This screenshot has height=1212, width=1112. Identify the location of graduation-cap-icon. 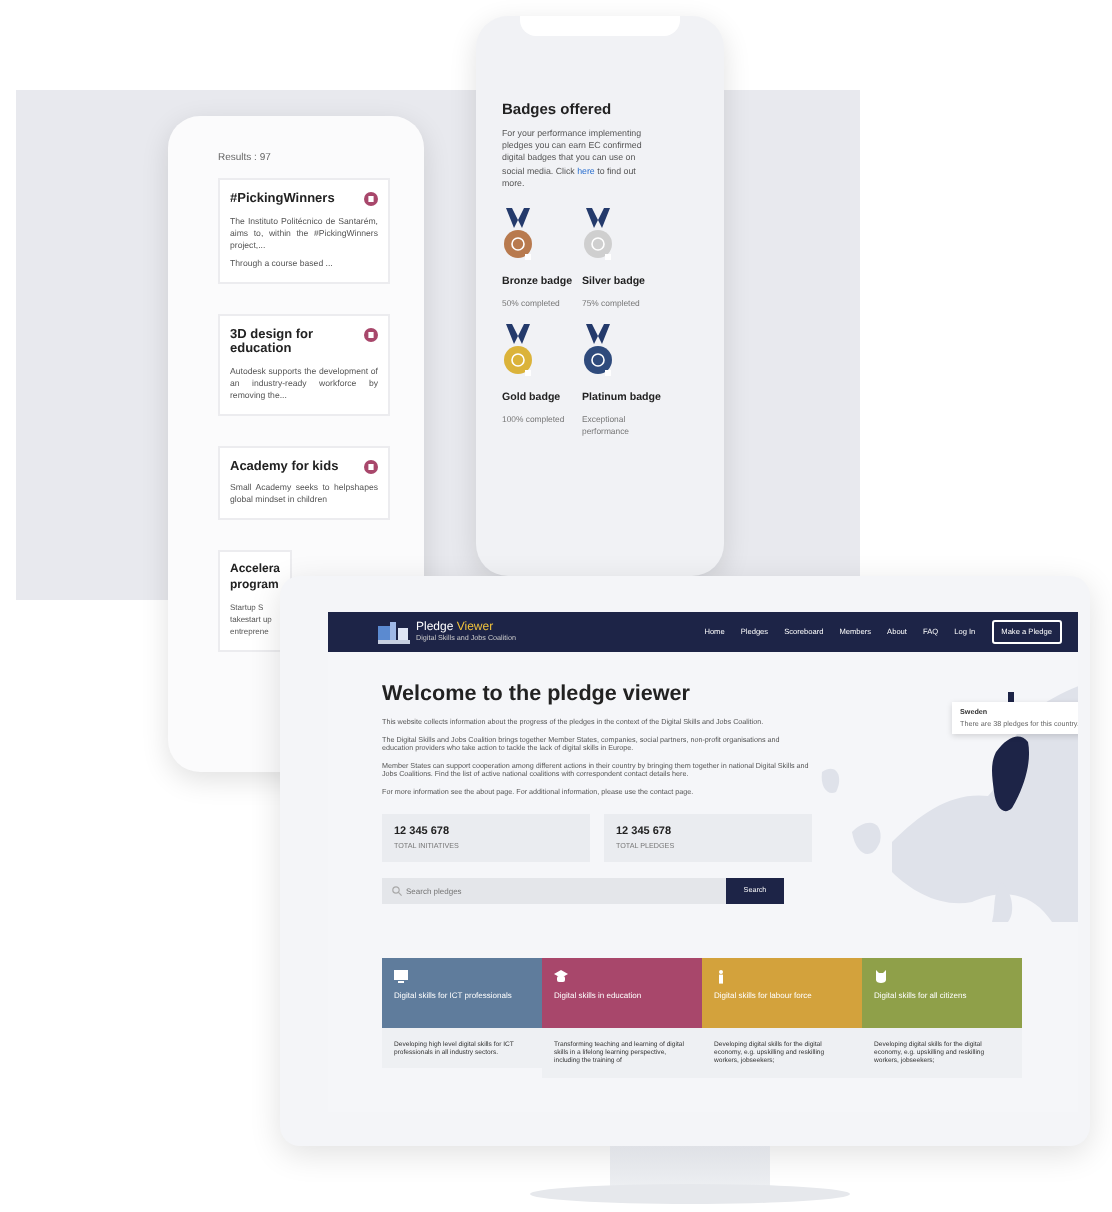
(561, 977).